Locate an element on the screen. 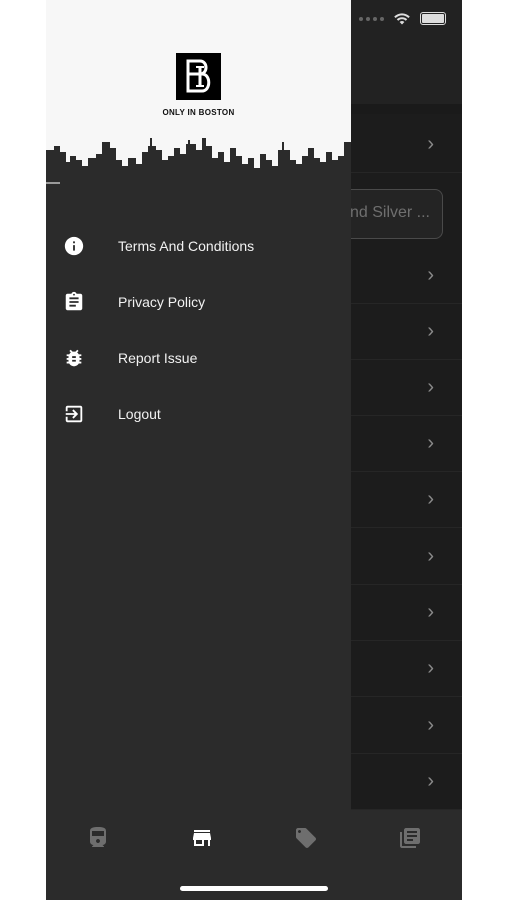  train-icon is located at coordinates (98, 838).